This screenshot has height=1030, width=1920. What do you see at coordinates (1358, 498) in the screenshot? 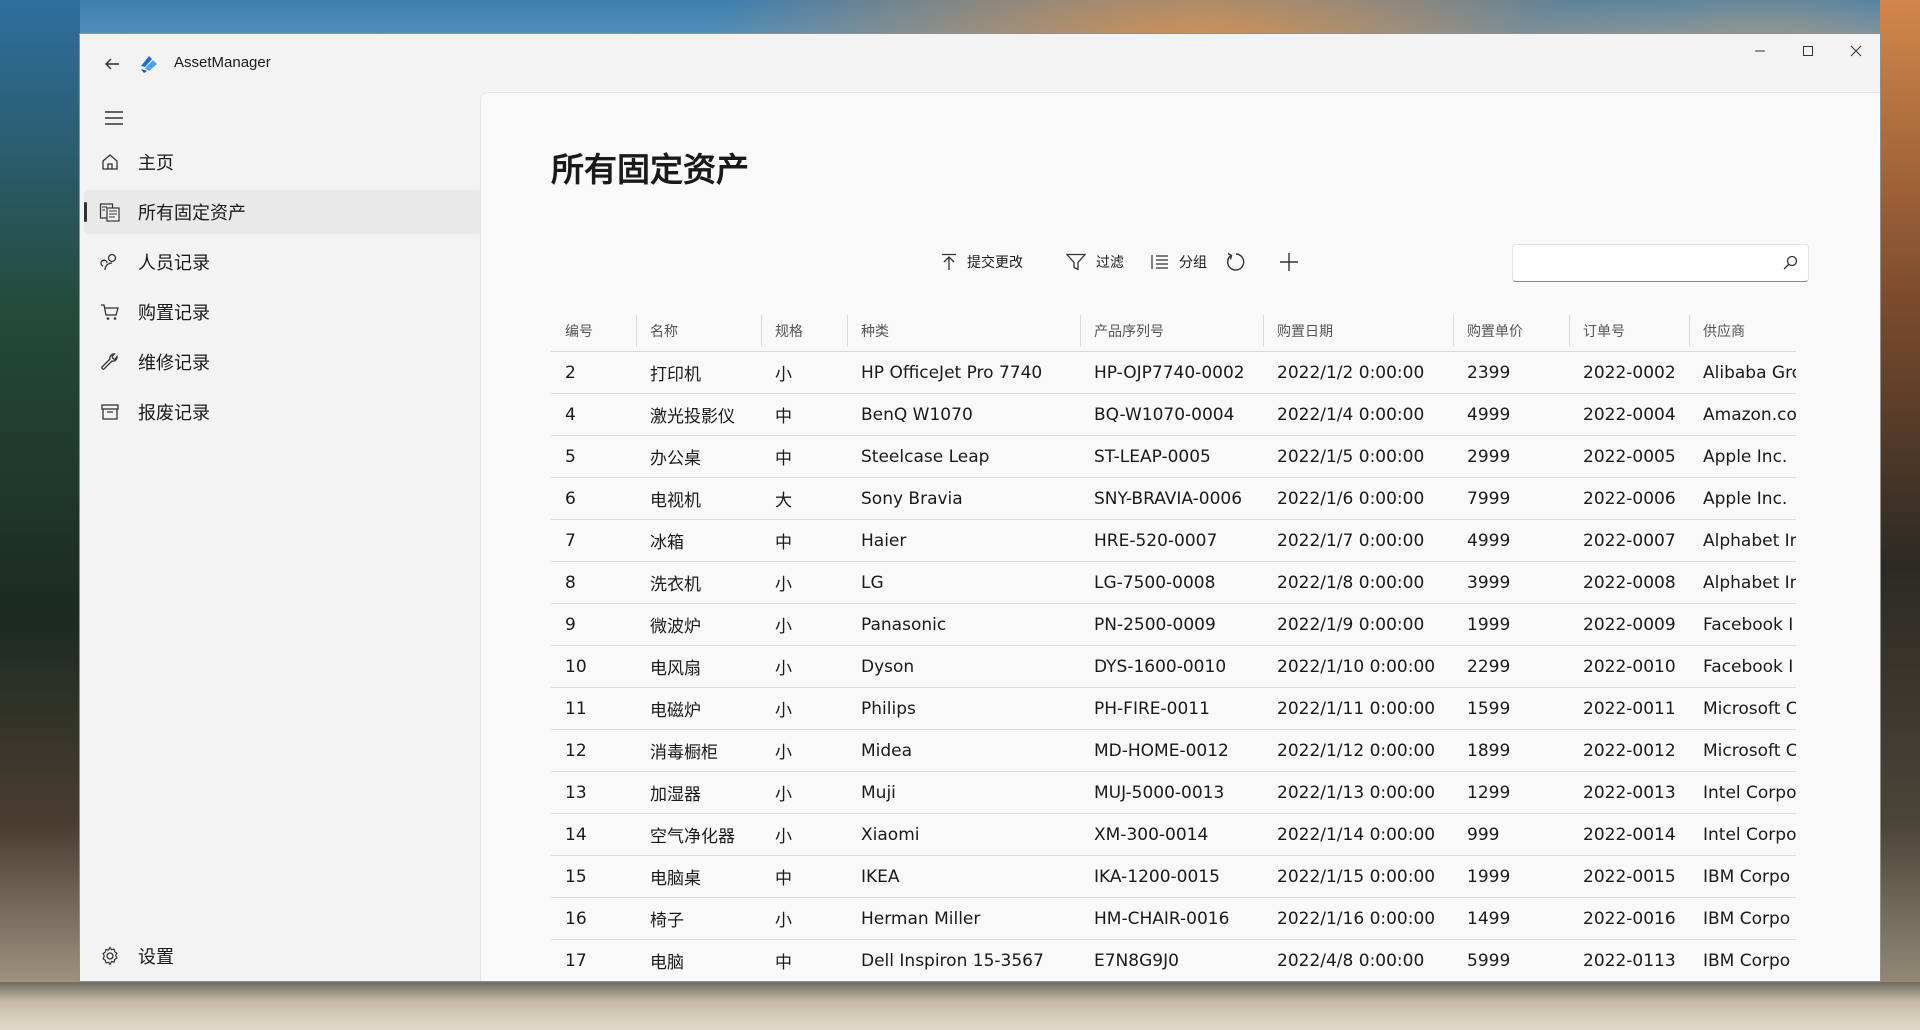
I see `table-cell: 2022/1/6 0:00:00` at bounding box center [1358, 498].